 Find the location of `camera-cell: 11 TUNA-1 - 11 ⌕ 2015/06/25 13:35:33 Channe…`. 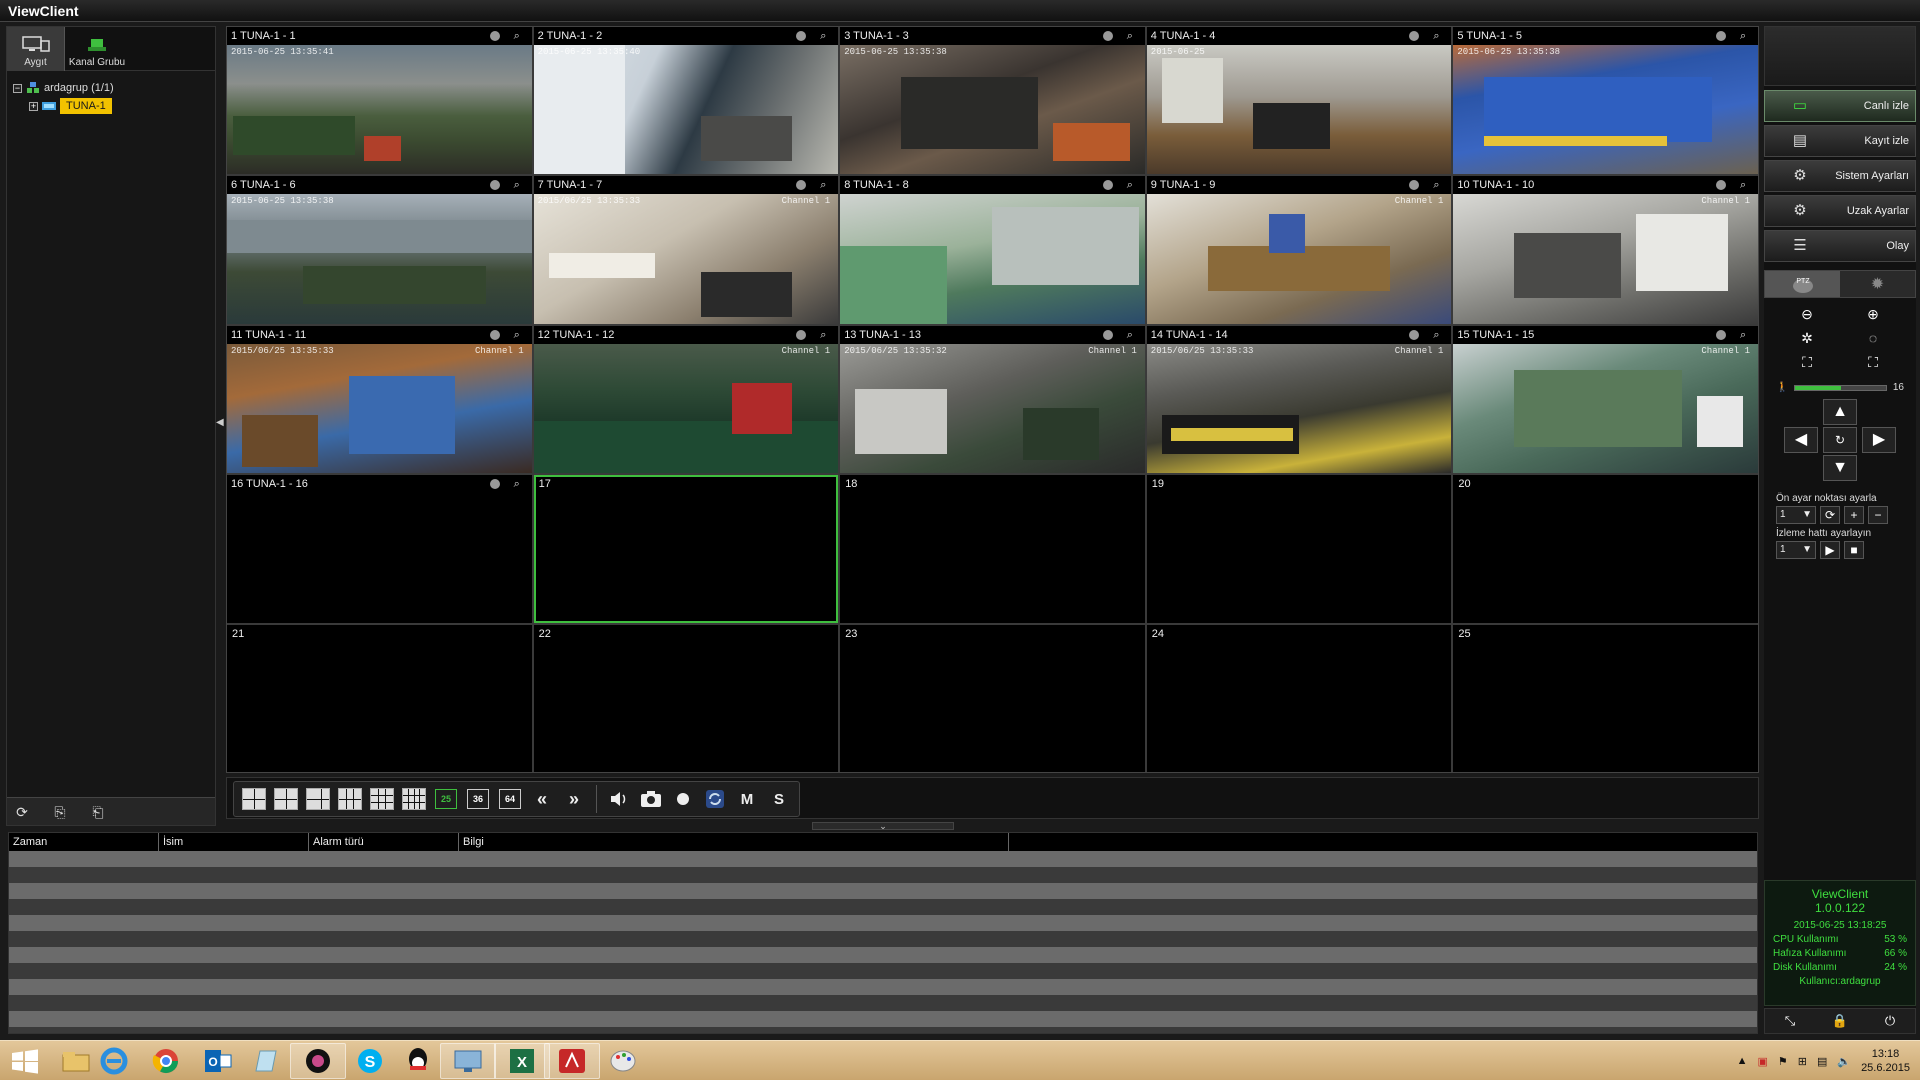

camera-cell: 11 TUNA-1 - 11 ⌕ 2015/06/25 13:35:33 Channe… is located at coordinates (379, 399).